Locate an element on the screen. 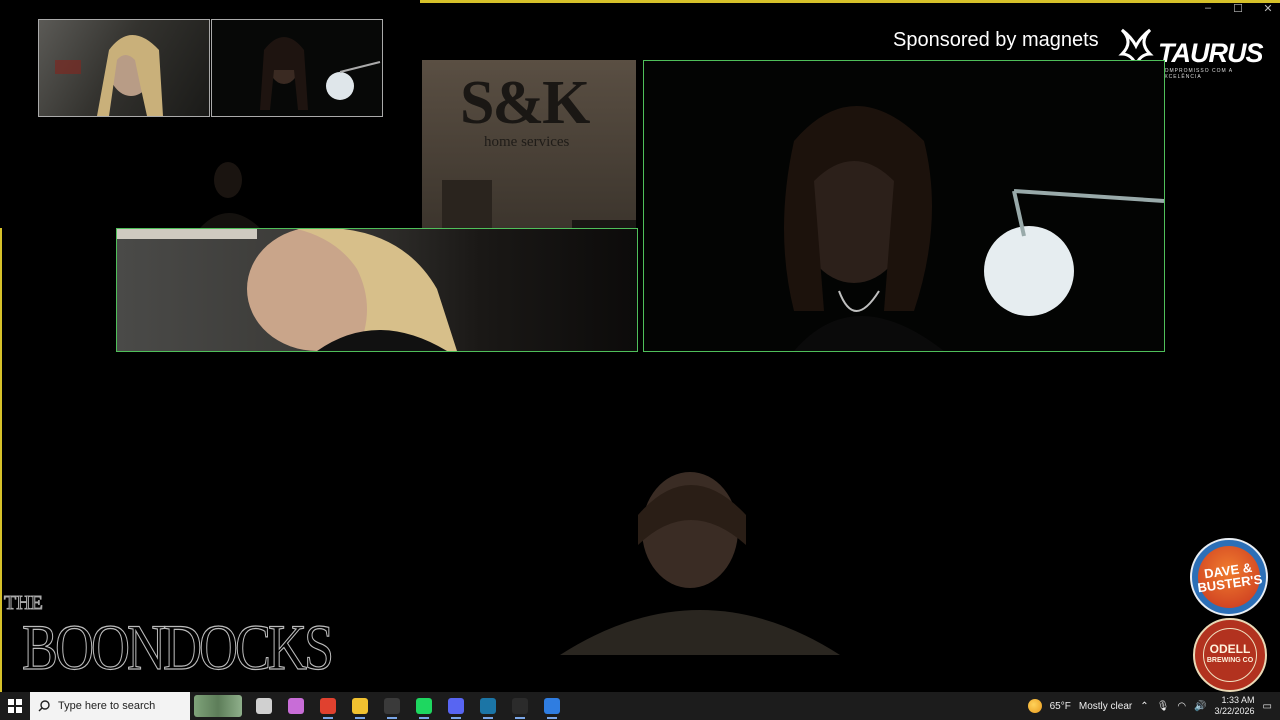 The height and width of the screenshot is (720, 1280). pip-thumb-left is located at coordinates (124, 68).